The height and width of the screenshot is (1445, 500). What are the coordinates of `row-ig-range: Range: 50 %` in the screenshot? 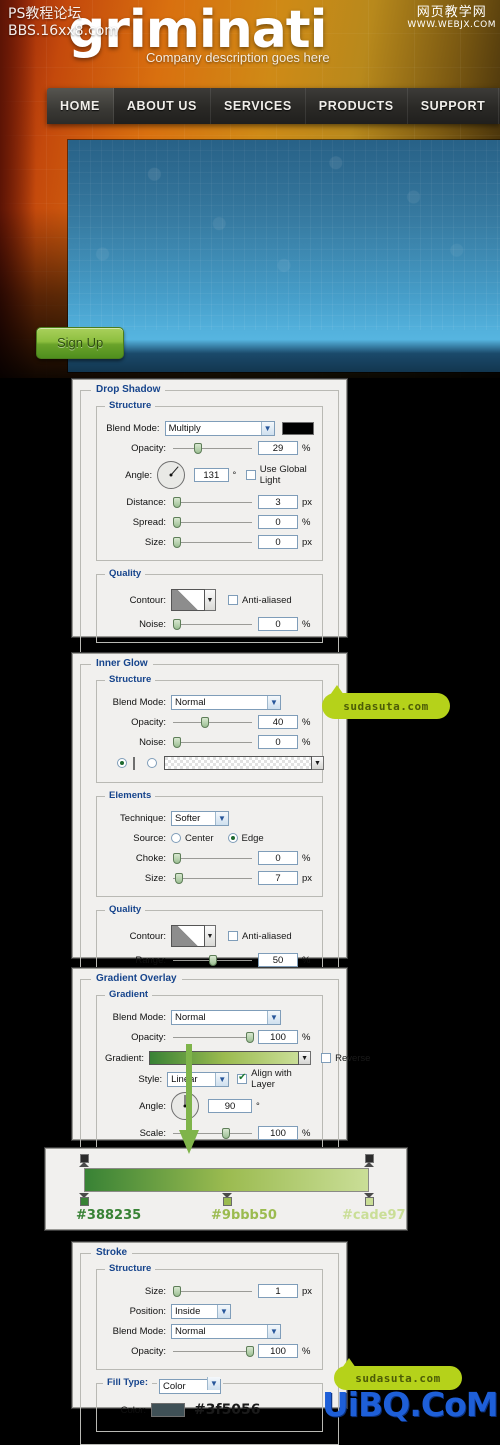 It's located at (209, 960).